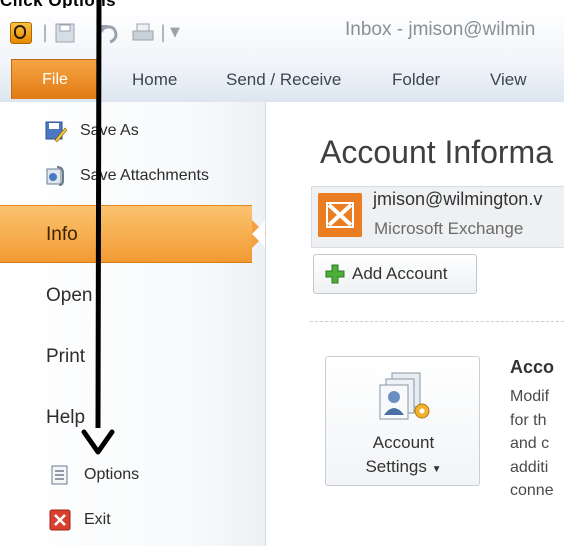 This screenshot has height=546, width=564. What do you see at coordinates (532, 443) in the screenshot?
I see `account-settings-description: Modif for th and c additi conne` at bounding box center [532, 443].